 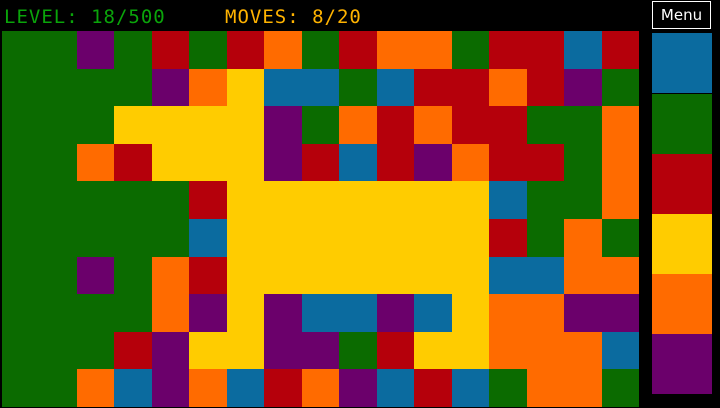 What do you see at coordinates (682, 63) in the screenshot?
I see `color-swatch-blue` at bounding box center [682, 63].